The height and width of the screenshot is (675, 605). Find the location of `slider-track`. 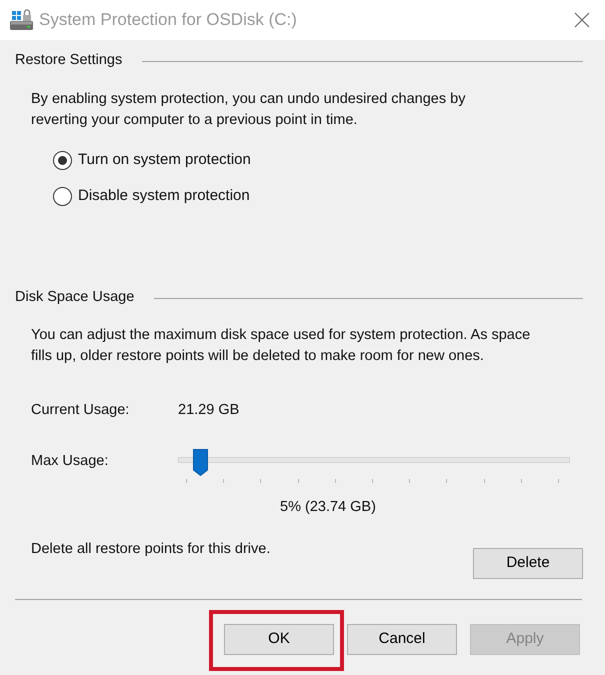

slider-track is located at coordinates (374, 460).